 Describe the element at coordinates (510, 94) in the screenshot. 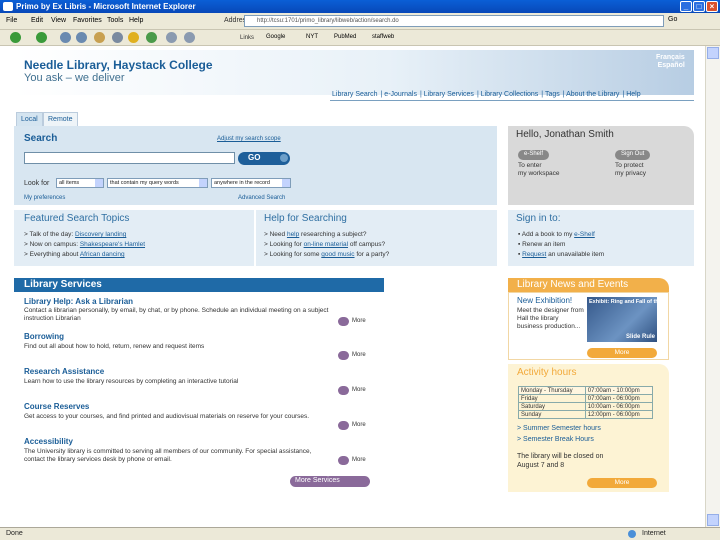

I see `nav-library-collections: Library Collections` at that location.